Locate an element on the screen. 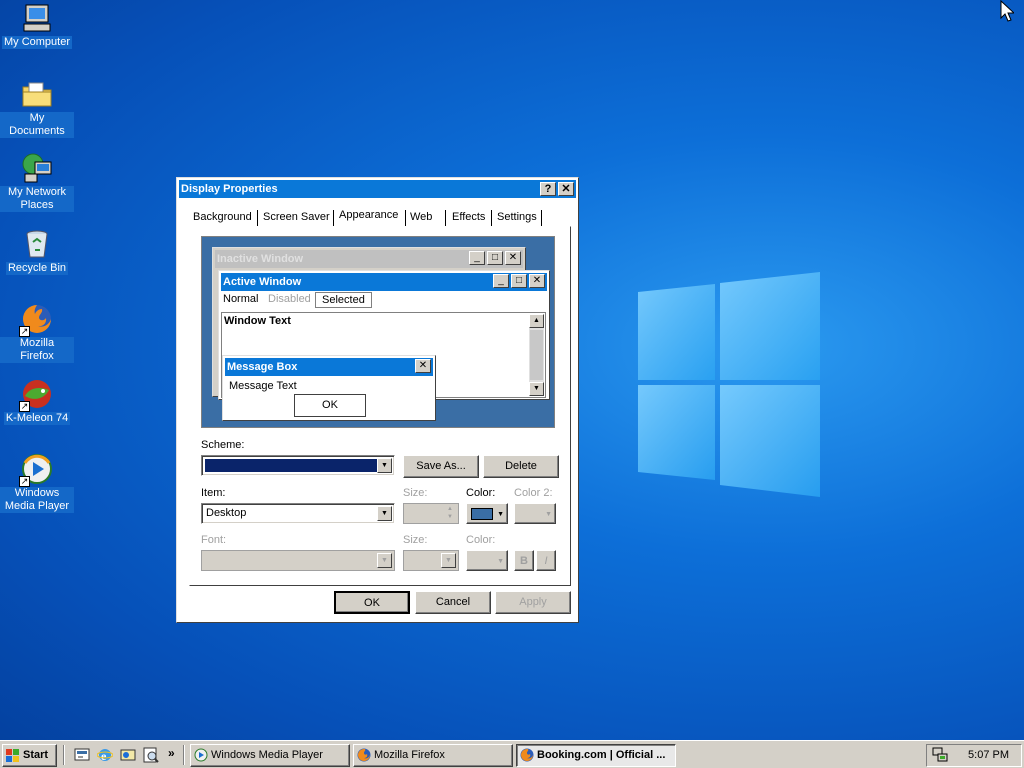  scheme-label: Scheme: is located at coordinates (223, 445).